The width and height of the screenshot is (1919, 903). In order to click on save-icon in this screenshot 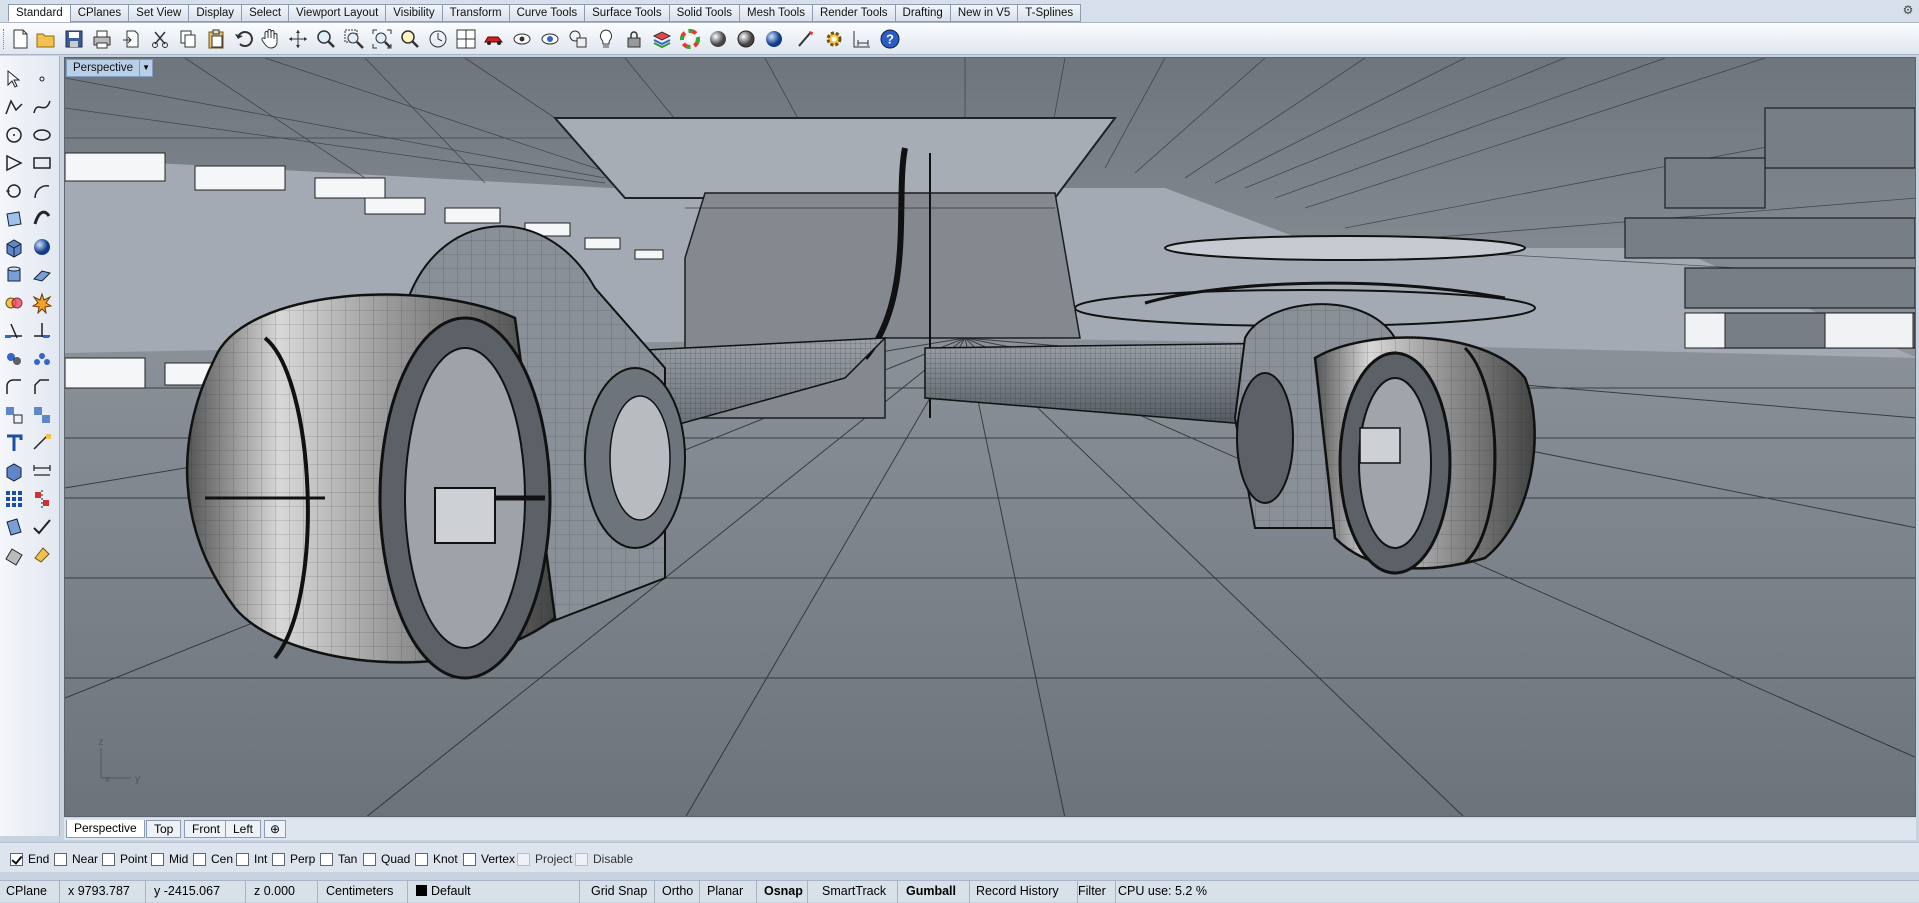, I will do `click(74, 39)`.